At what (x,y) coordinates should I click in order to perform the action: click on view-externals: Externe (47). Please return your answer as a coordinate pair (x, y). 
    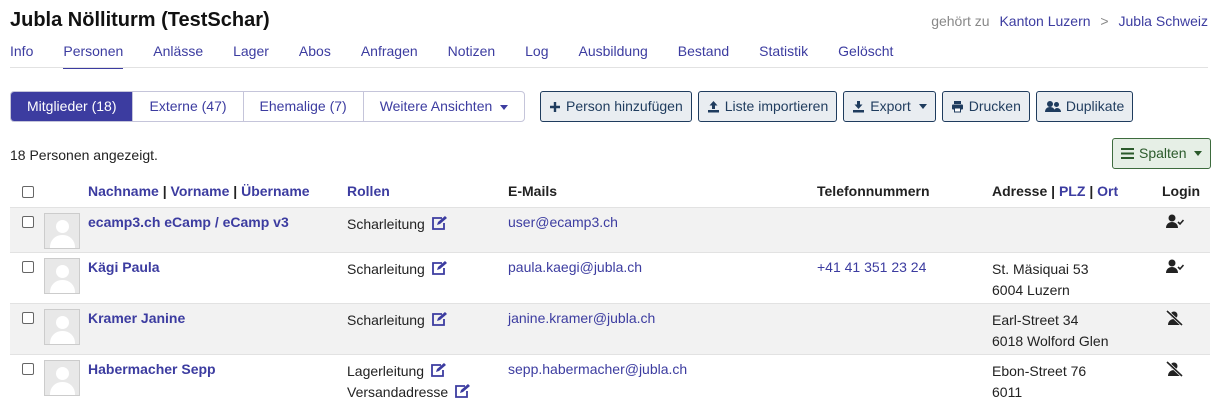
    Looking at the image, I should click on (188, 106).